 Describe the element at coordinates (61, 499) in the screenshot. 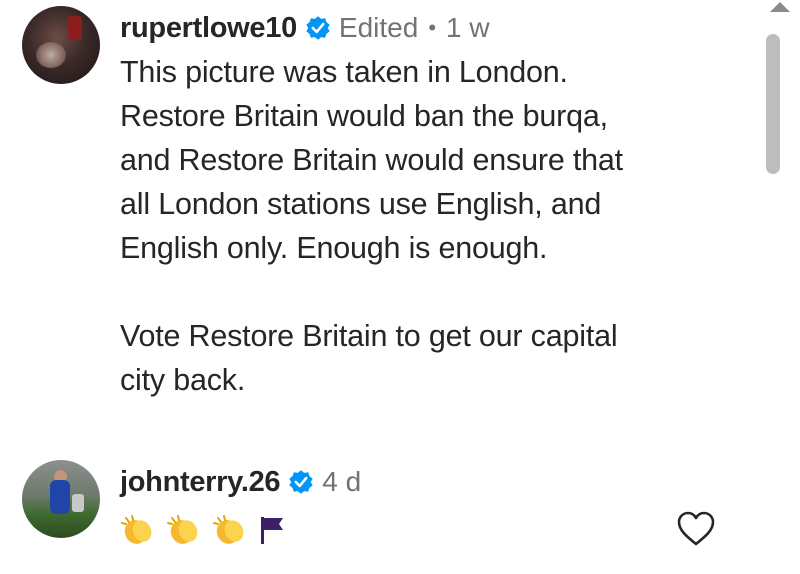

I see `avatar-johnterry26` at that location.